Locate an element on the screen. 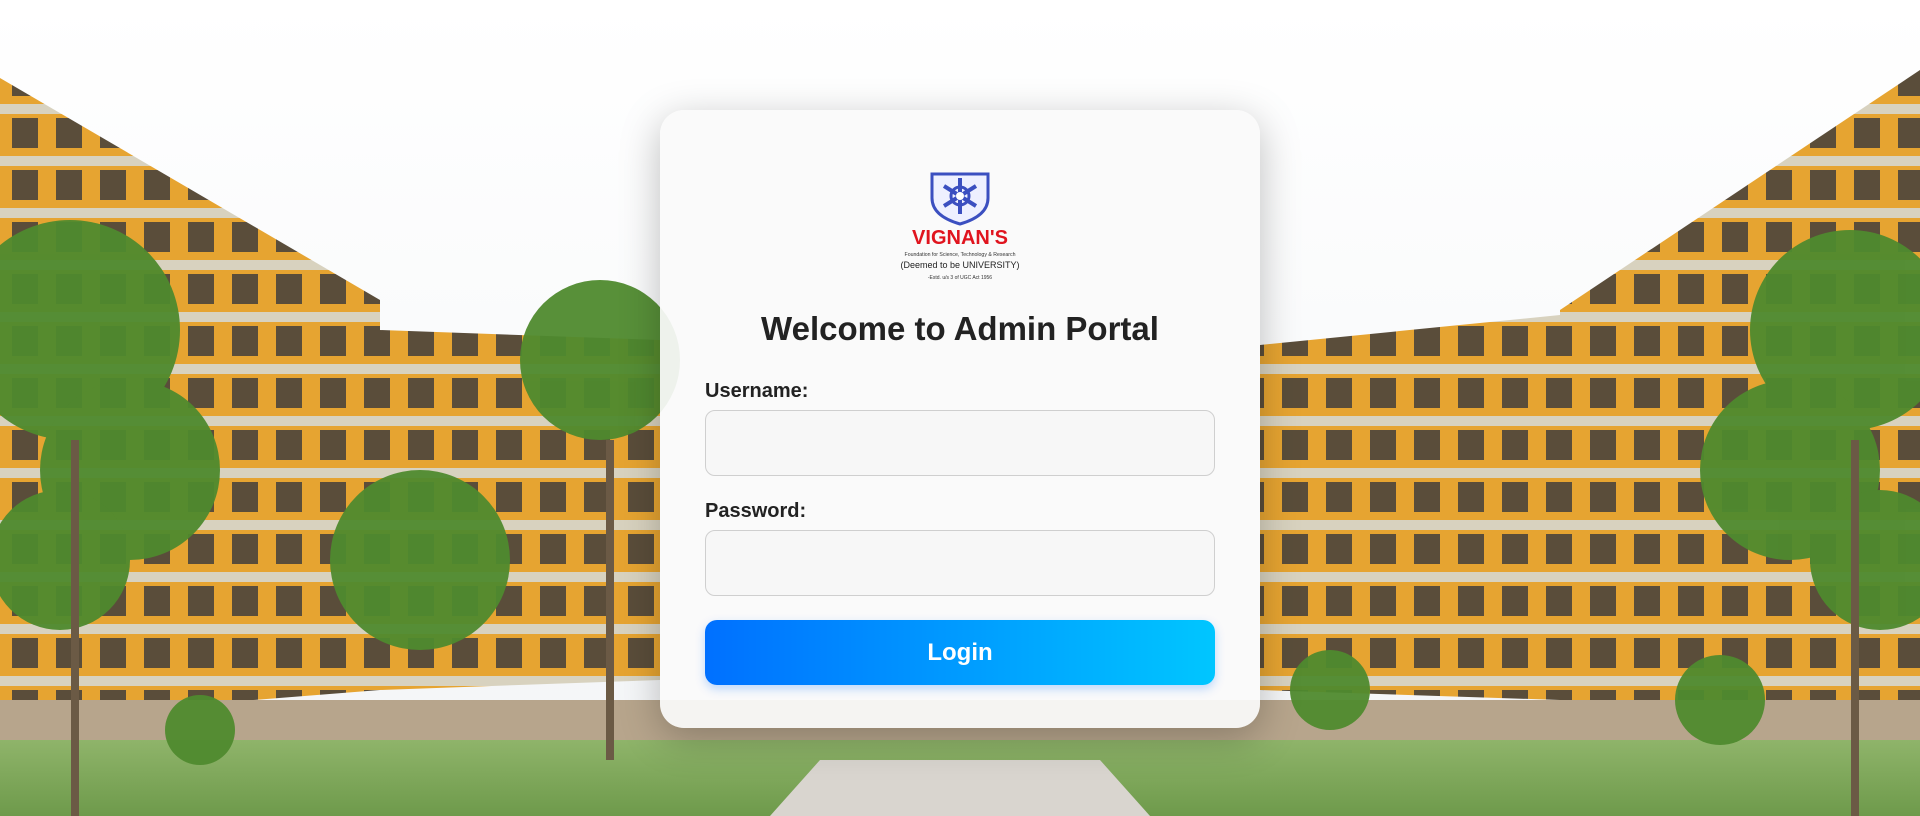 This screenshot has width=1920, height=816. username-input is located at coordinates (960, 443).